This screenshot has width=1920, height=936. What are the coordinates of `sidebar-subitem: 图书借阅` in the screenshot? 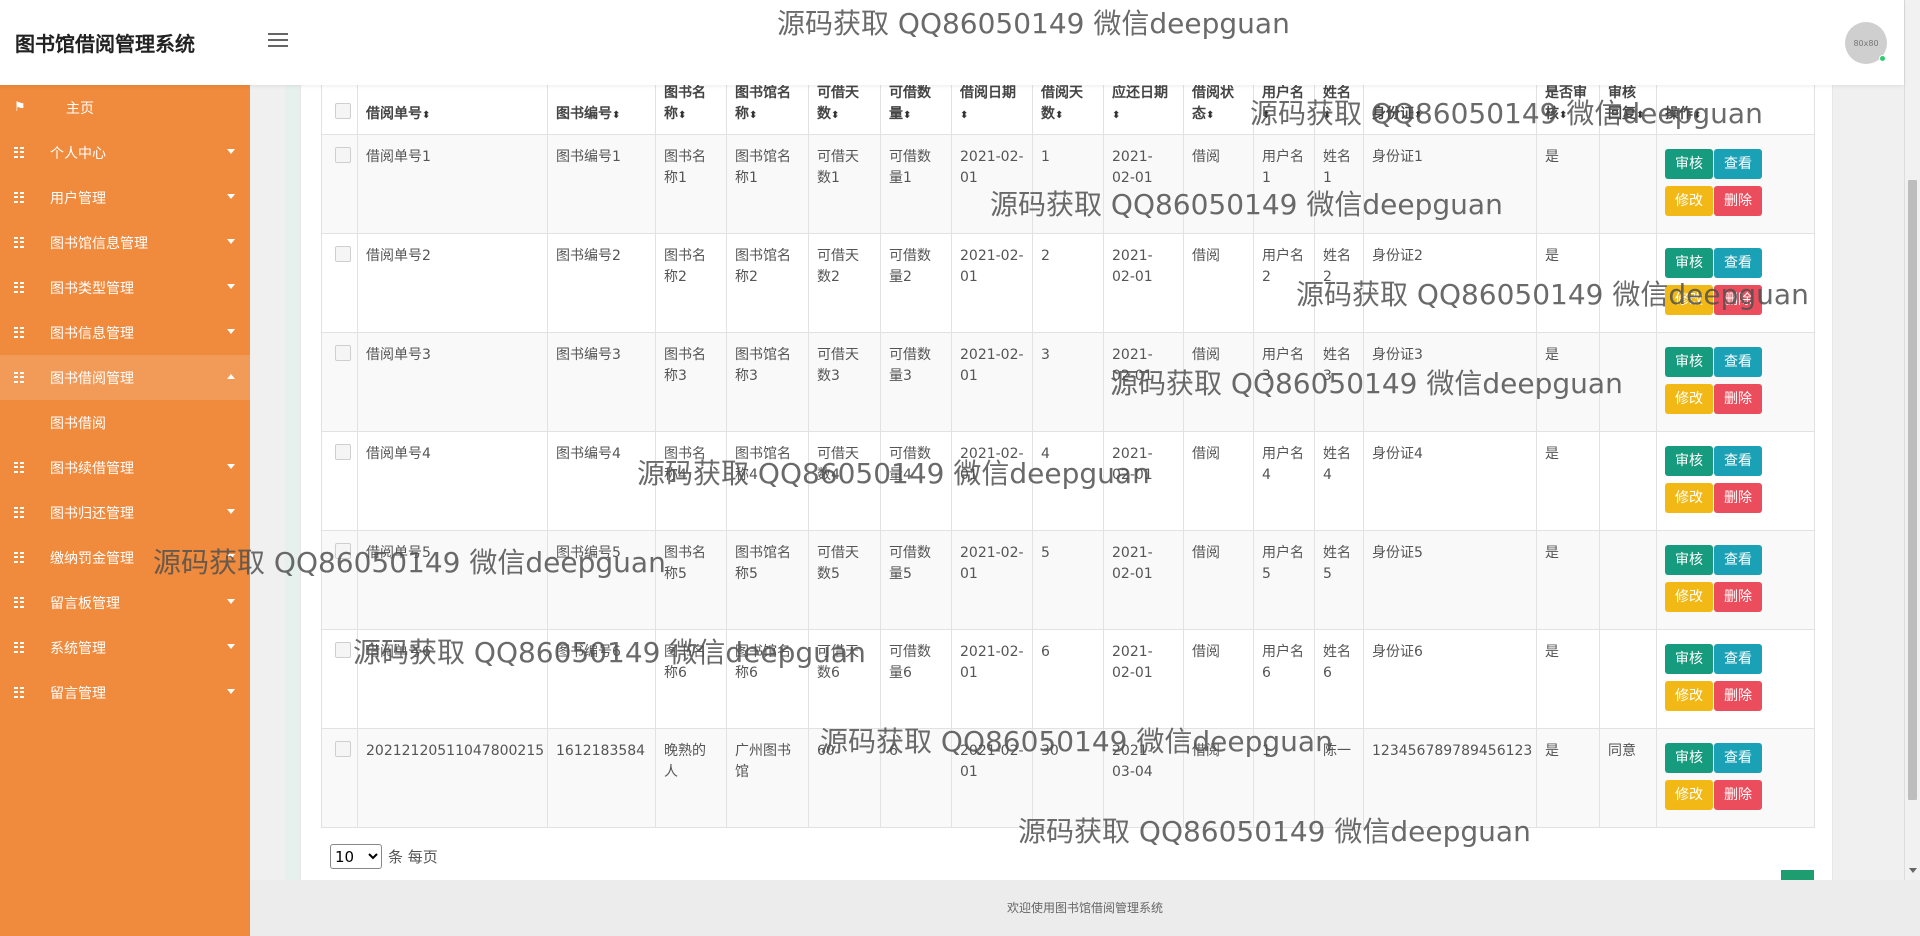 It's located at (125, 422).